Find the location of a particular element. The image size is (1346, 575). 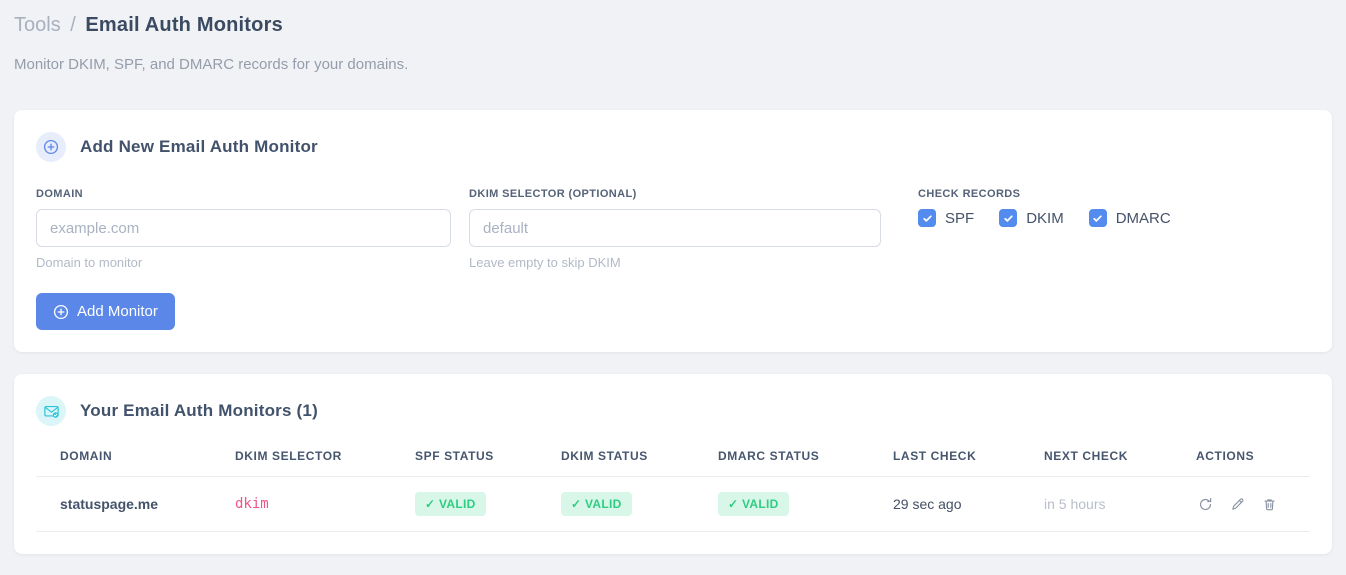

trash-icon is located at coordinates (1269, 504).